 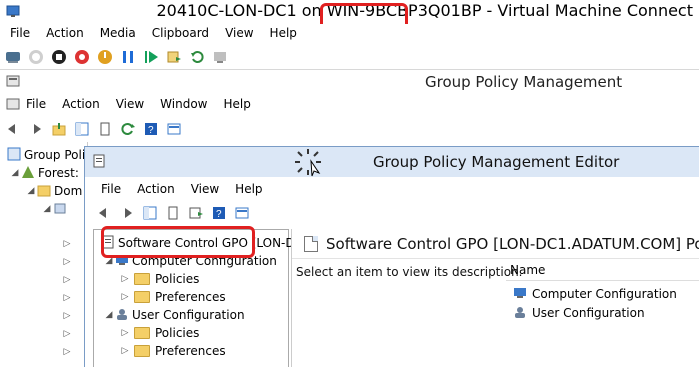 What do you see at coordinates (109, 315) in the screenshot?
I see `tree-expand-user-config: ◢` at bounding box center [109, 315].